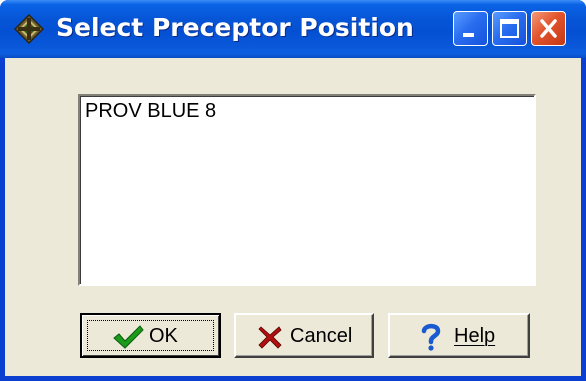  Describe the element at coordinates (128, 337) in the screenshot. I see `checkmark-icon` at that location.